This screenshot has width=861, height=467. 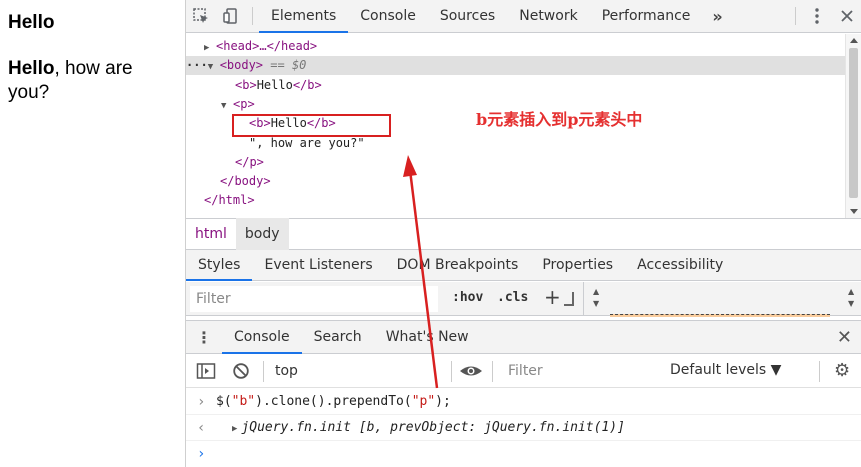 What do you see at coordinates (581, 371) in the screenshot?
I see `console-filter-input: Filter` at bounding box center [581, 371].